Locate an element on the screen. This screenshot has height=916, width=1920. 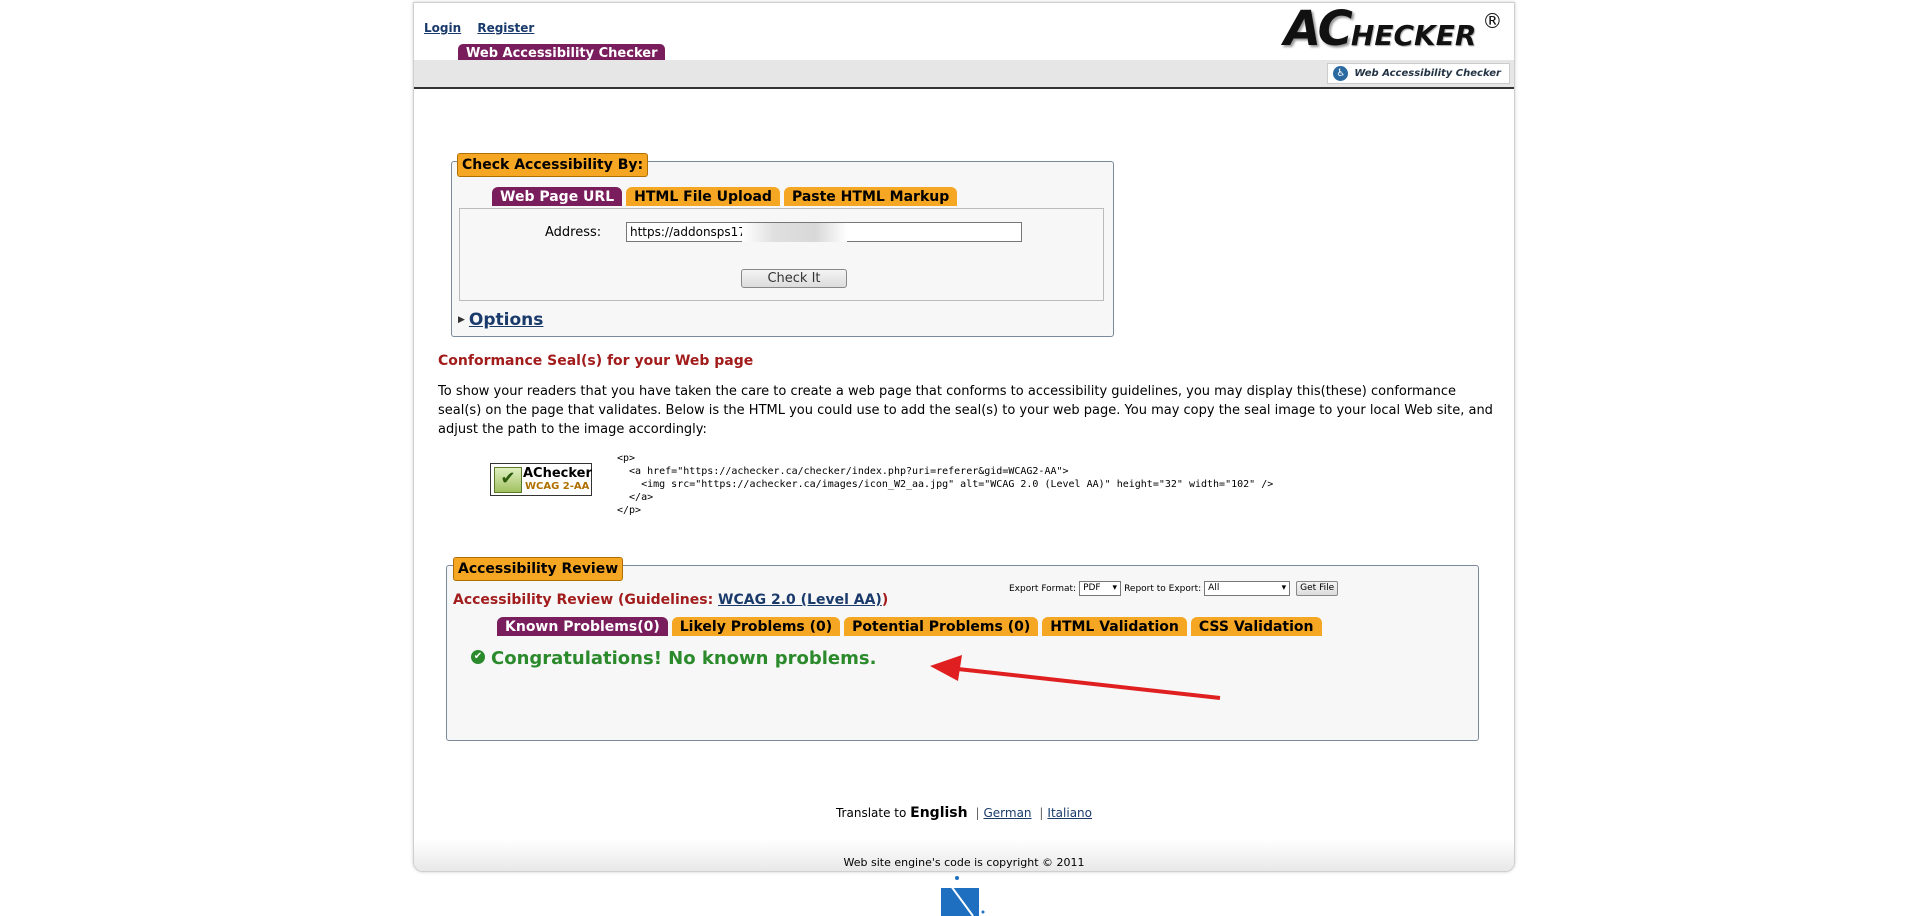
triangle-right-icon: ▶ is located at coordinates (461, 320).